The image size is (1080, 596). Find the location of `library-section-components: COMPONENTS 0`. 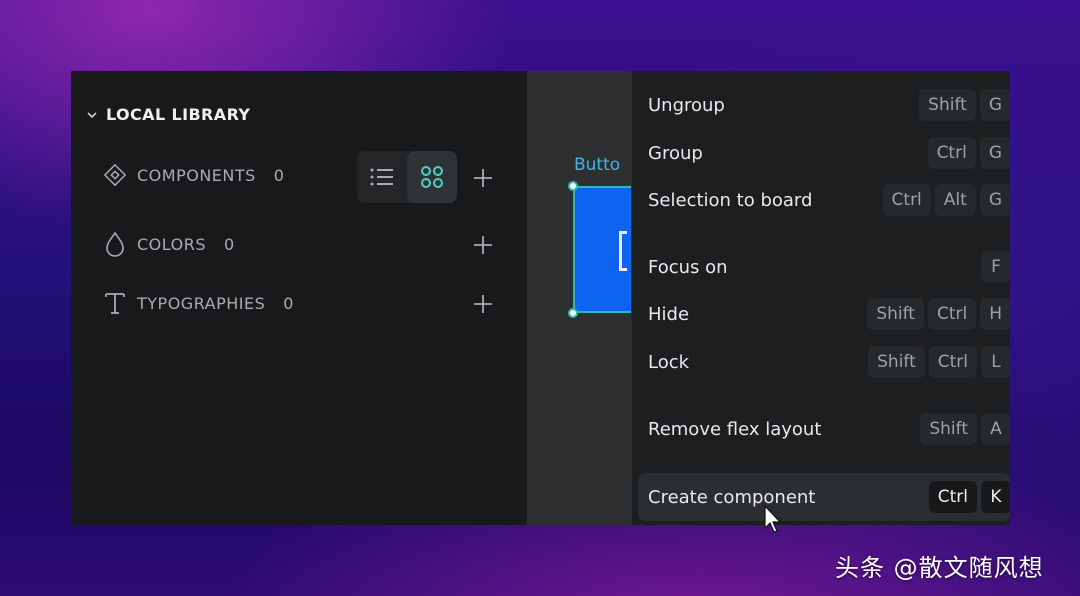

library-section-components: COMPONENTS 0 is located at coordinates (193, 175).